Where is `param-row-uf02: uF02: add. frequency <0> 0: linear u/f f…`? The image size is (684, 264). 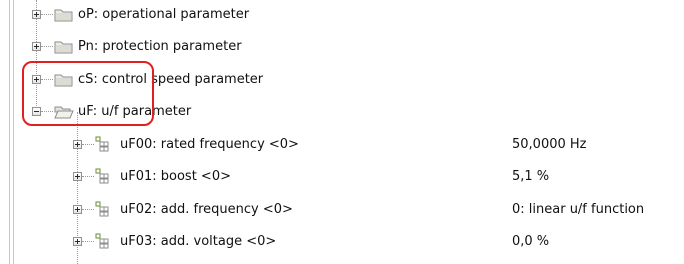 param-row-uf02: uF02: add. frequency <0> 0: linear u/f f… is located at coordinates (342, 211).